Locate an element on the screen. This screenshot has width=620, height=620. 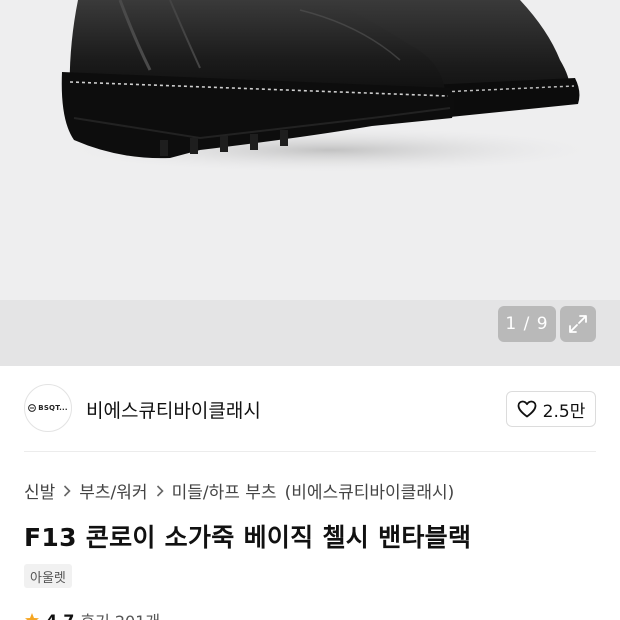
brand-logo-mark-icon is located at coordinates (32, 408).